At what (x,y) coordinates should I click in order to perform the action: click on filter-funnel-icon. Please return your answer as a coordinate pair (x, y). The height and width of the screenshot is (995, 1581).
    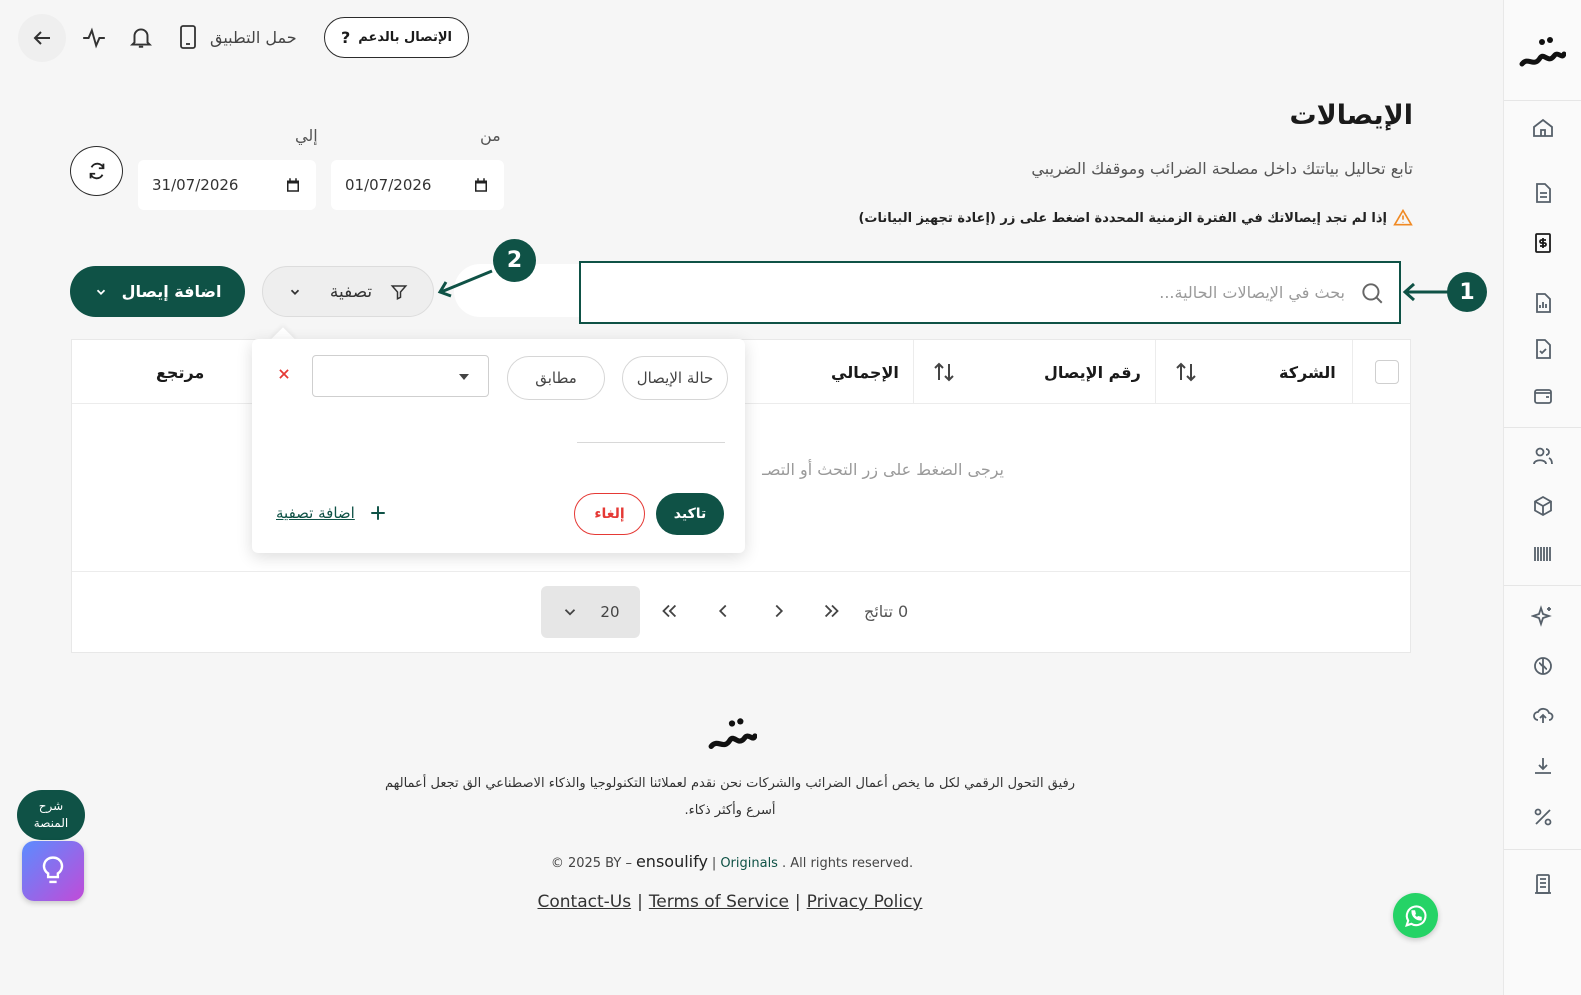
    Looking at the image, I should click on (399, 292).